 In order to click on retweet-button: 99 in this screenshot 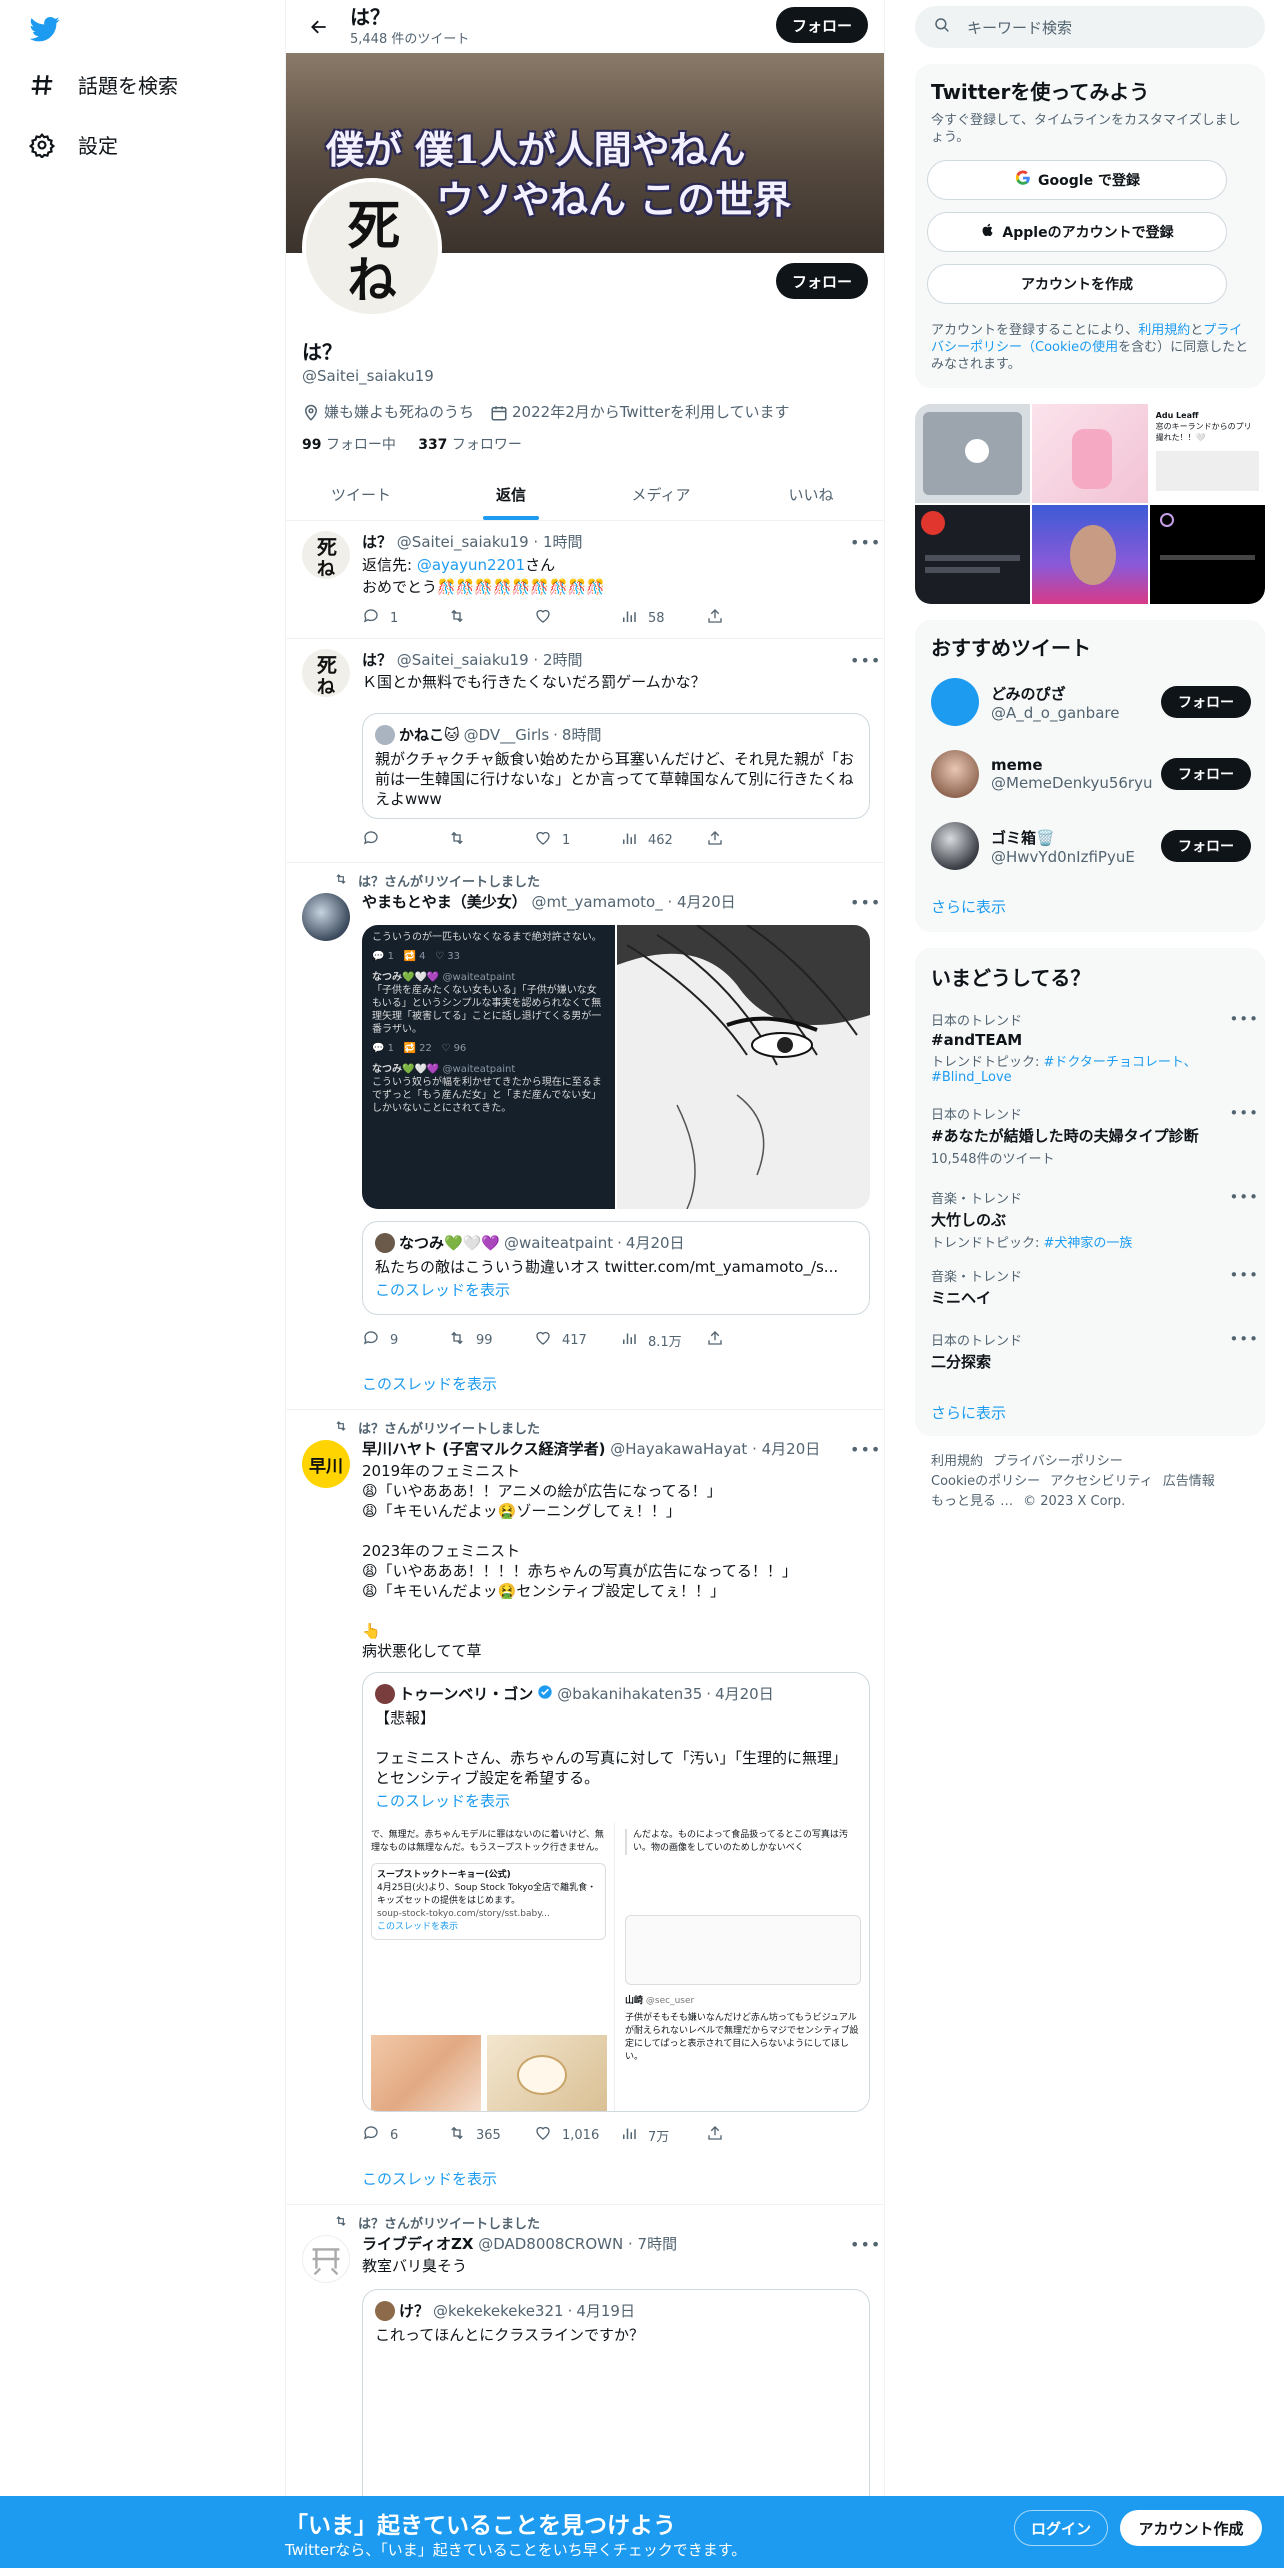, I will do `click(491, 1340)`.